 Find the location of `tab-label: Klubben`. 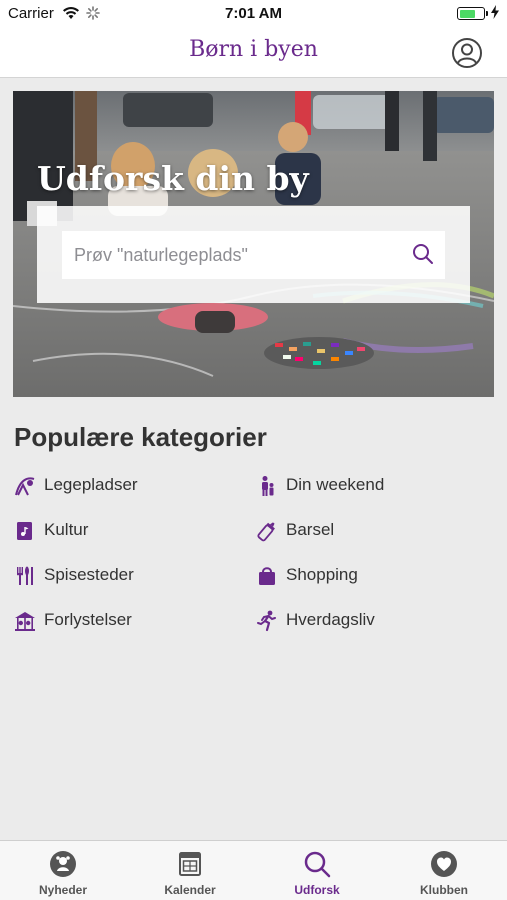

tab-label: Klubben is located at coordinates (444, 890).